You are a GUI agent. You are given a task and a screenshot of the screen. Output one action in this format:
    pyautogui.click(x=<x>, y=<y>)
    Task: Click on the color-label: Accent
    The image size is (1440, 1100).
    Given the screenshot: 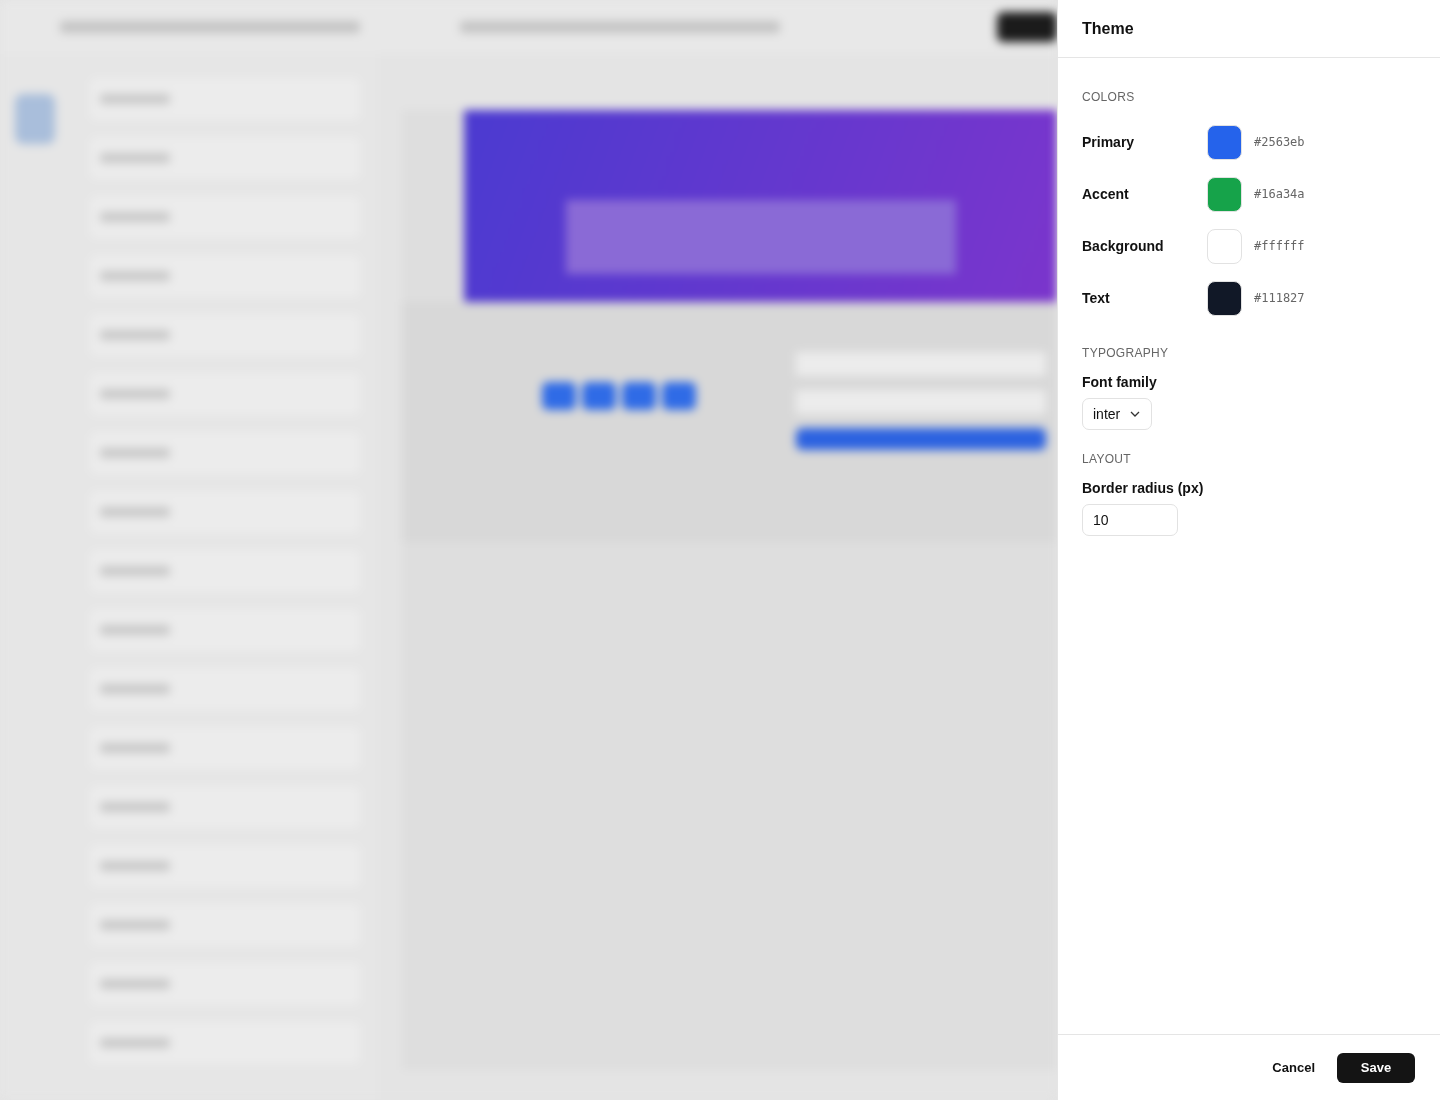 What is the action you would take?
    pyautogui.click(x=1106, y=194)
    